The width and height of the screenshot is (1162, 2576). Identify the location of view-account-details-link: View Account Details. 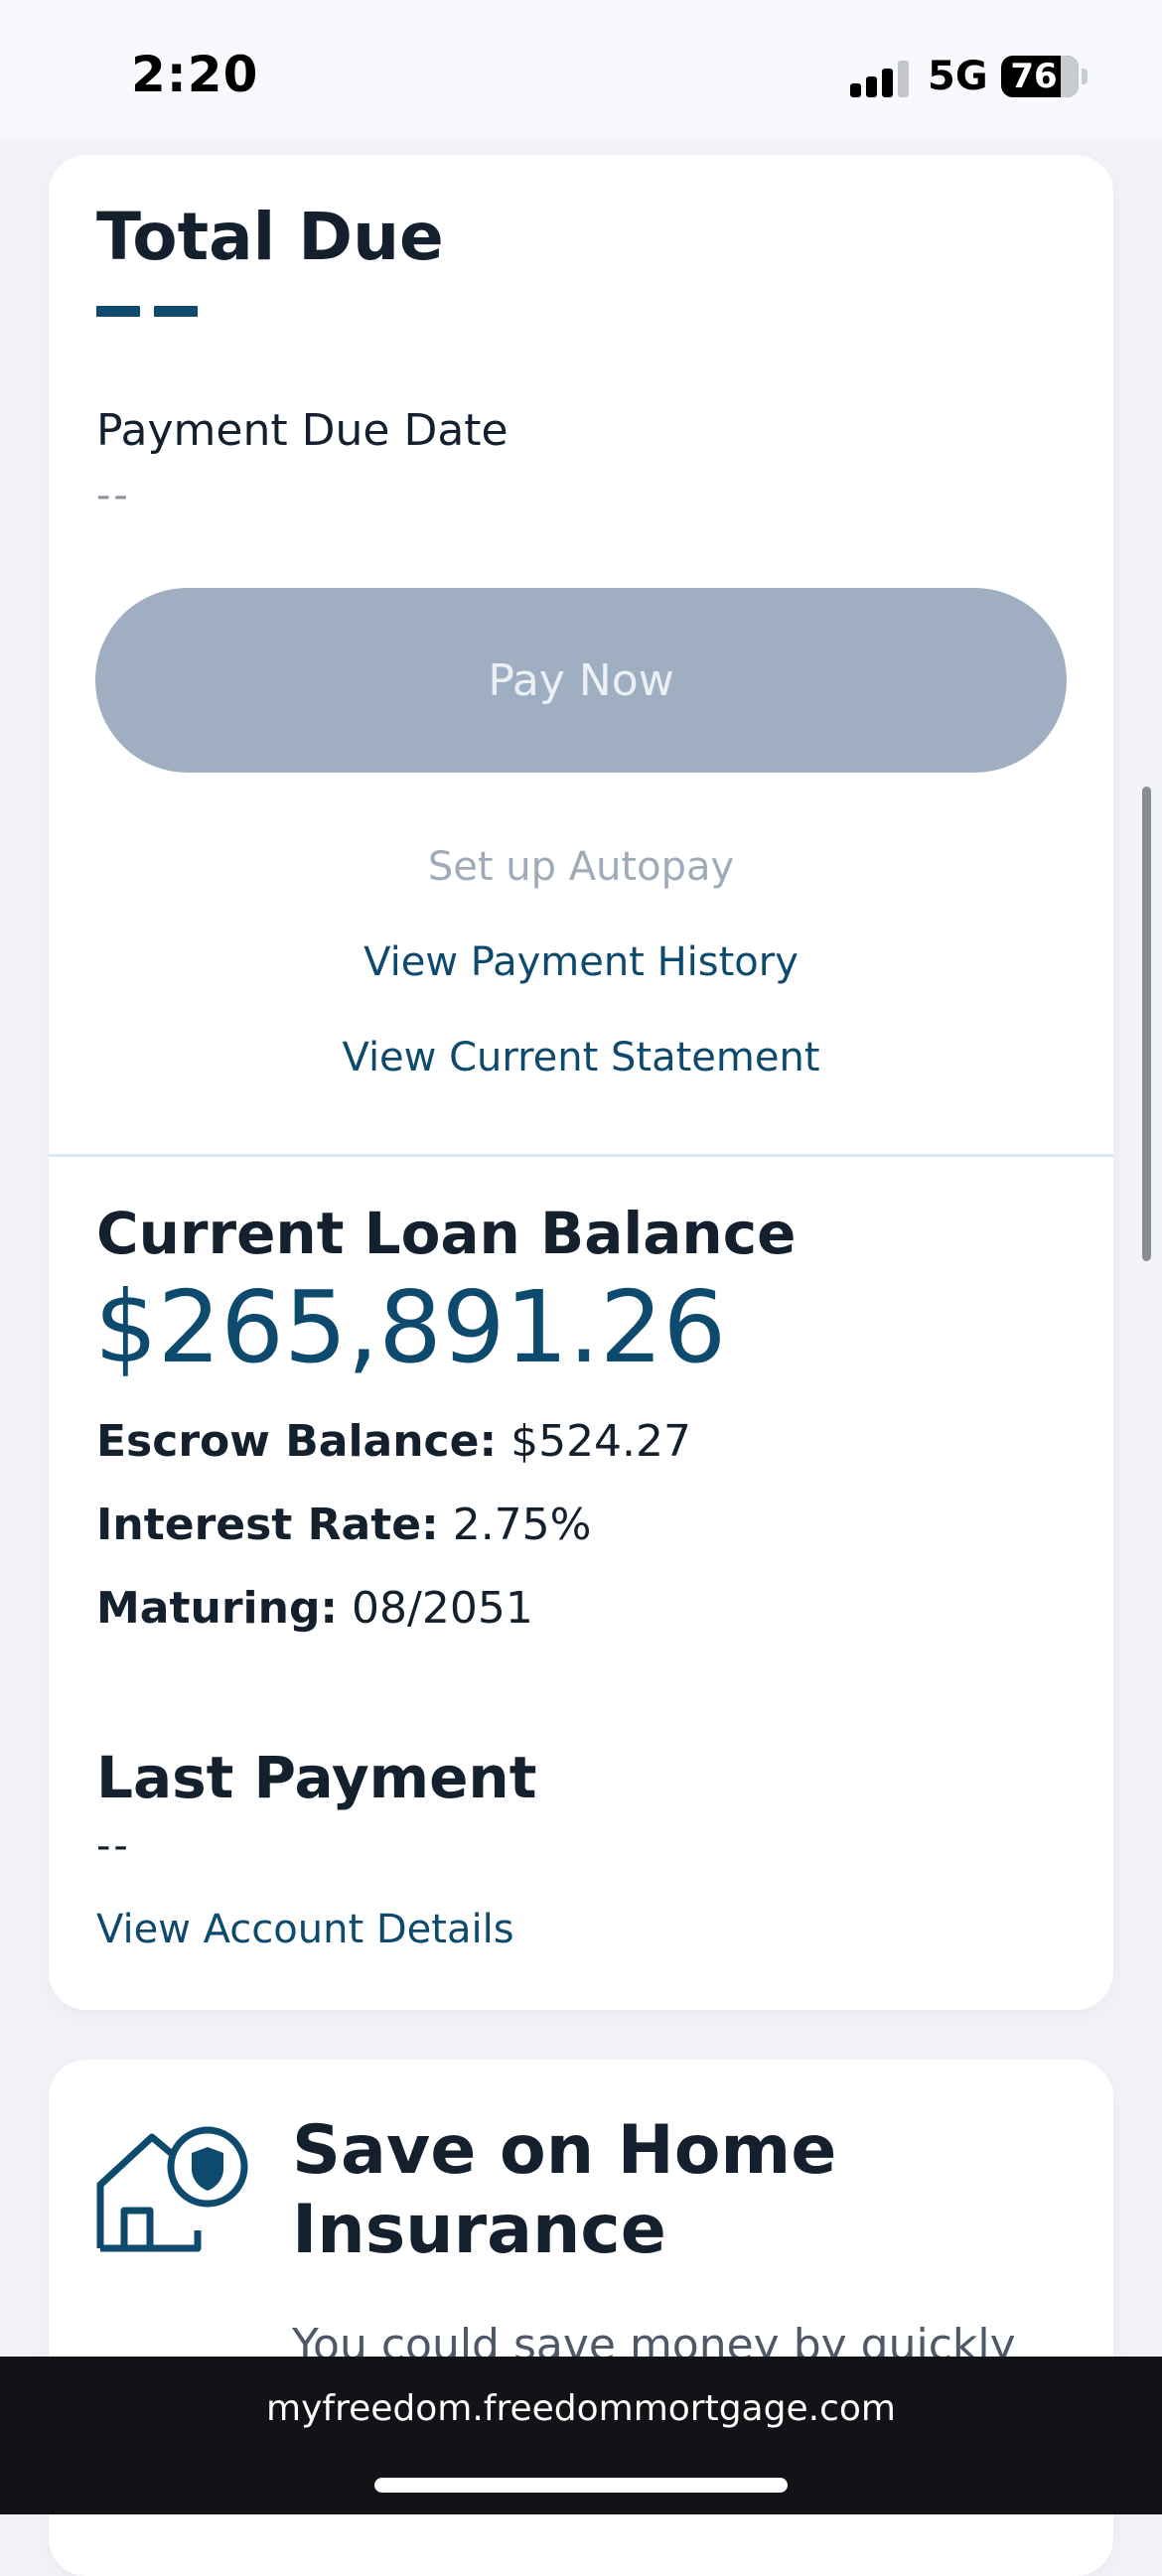
(305, 1930).